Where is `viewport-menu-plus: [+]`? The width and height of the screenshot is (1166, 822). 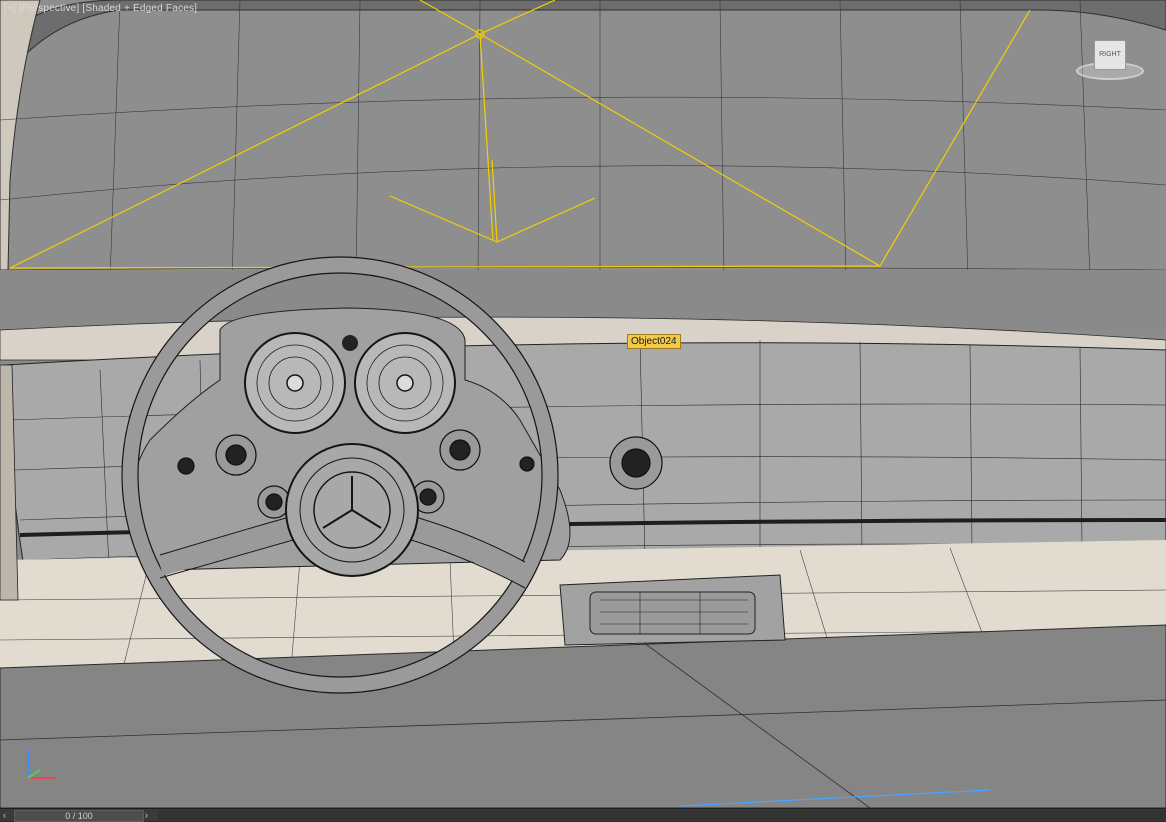
viewport-menu-plus: [+] is located at coordinates (10, 8).